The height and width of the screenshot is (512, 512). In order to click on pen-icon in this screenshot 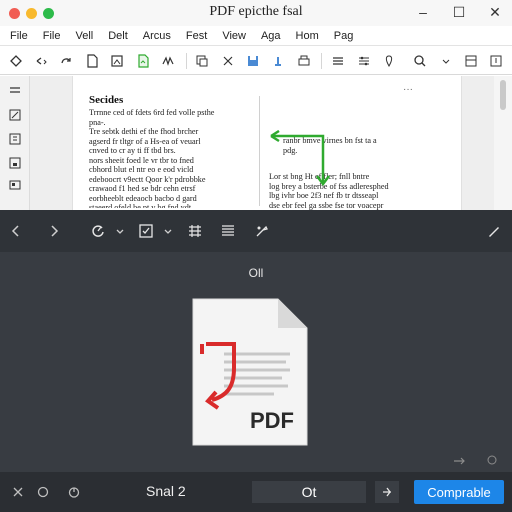, I will do `click(494, 231)`.